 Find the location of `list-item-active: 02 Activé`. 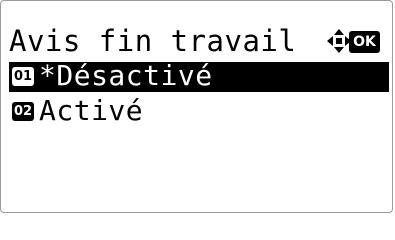

list-item-active: 02 Activé is located at coordinates (199, 110).